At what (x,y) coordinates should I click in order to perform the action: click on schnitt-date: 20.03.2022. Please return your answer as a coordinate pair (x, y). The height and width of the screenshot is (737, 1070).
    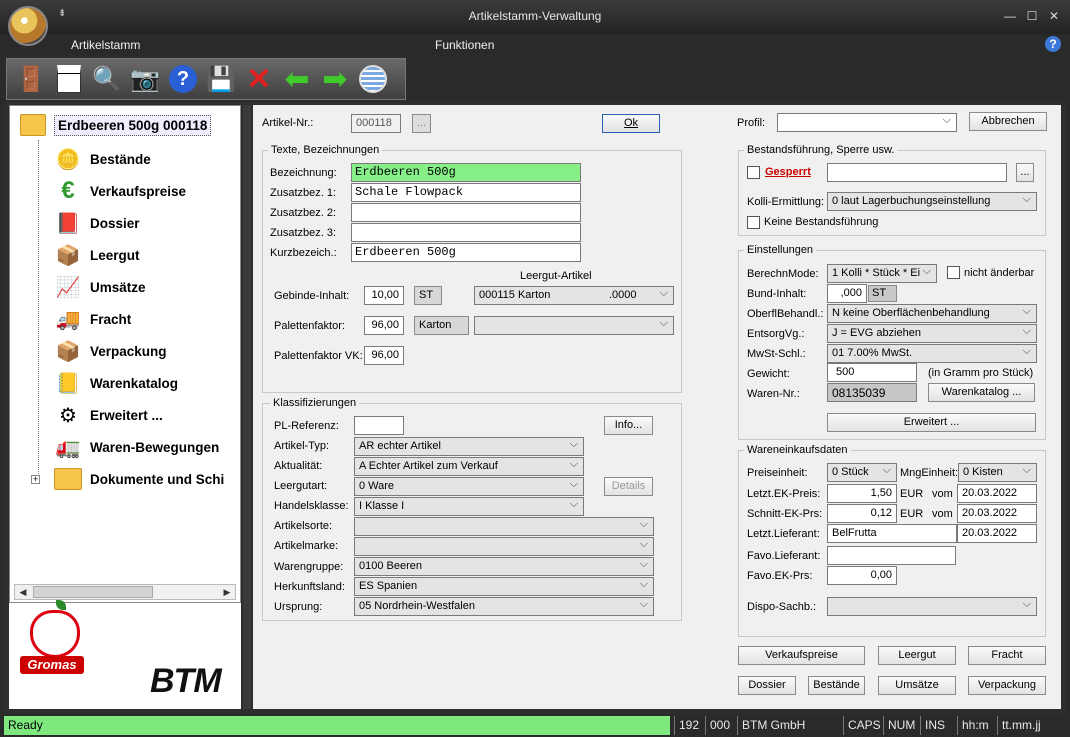
    Looking at the image, I should click on (997, 513).